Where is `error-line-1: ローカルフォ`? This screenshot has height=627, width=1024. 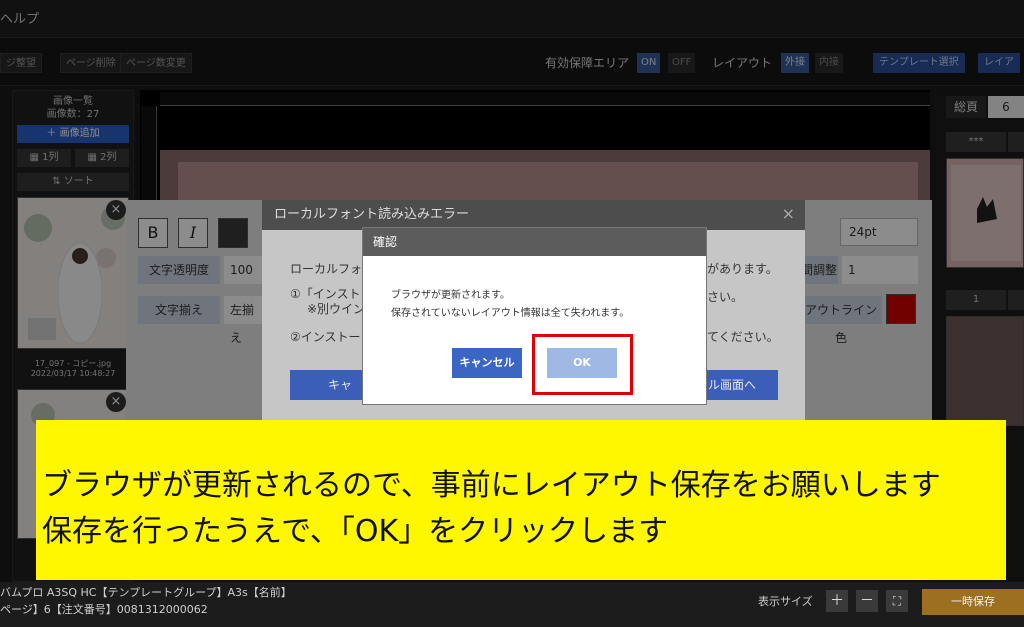
error-line-1: ローカルフォ is located at coordinates (326, 269).